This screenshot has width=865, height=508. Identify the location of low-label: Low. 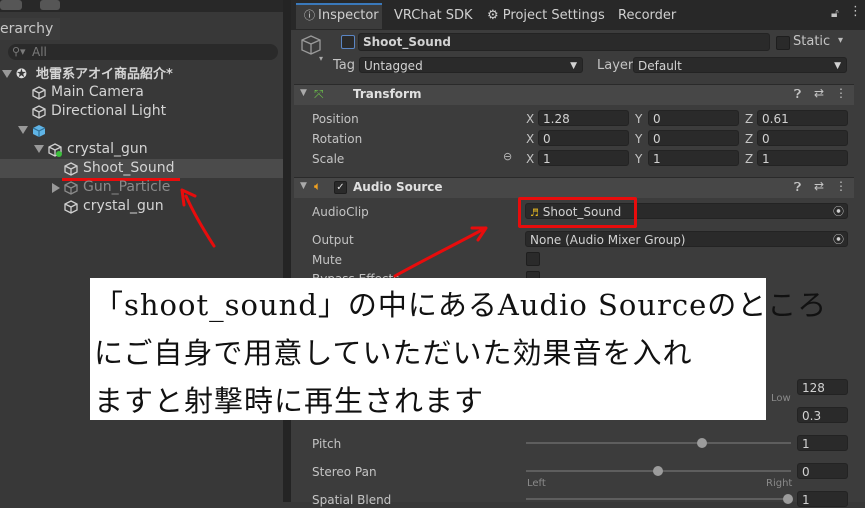
(781, 398).